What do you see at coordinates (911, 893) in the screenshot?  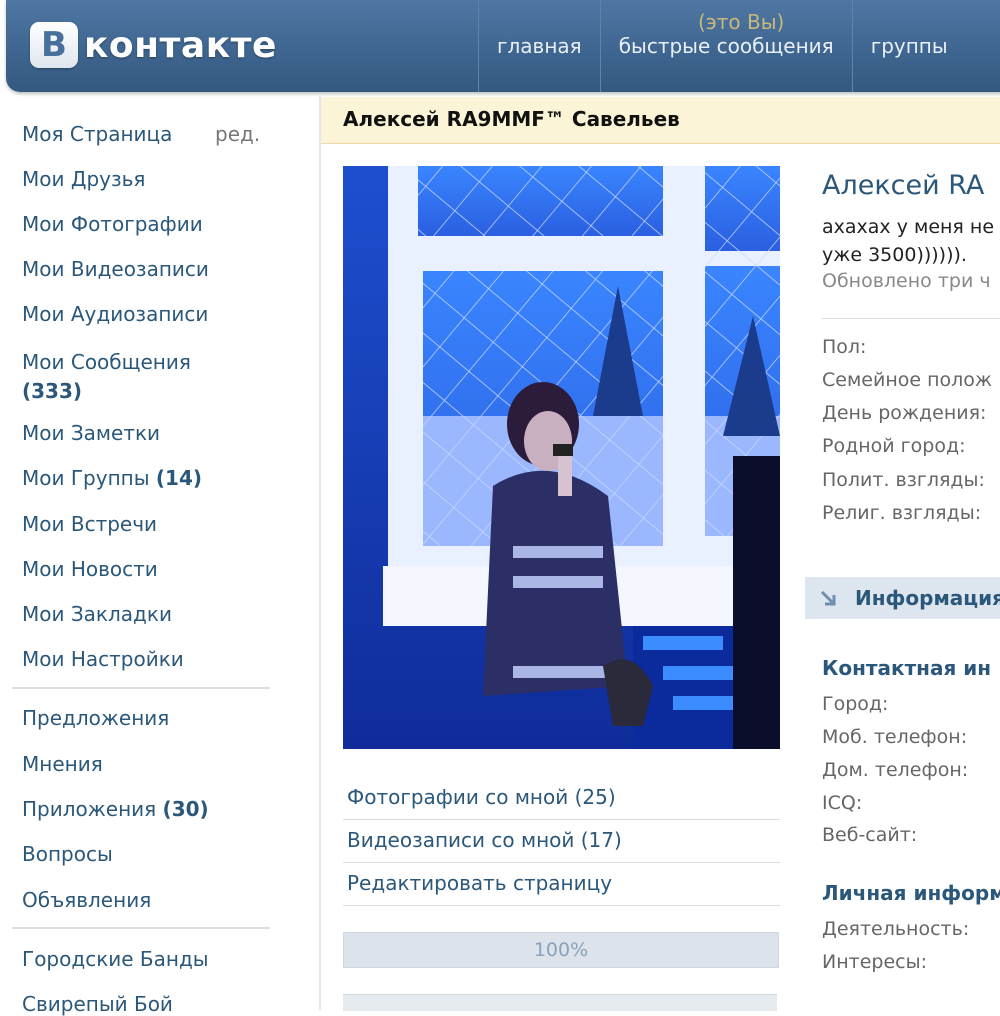 I see `personal-info-heading: Личная информ` at bounding box center [911, 893].